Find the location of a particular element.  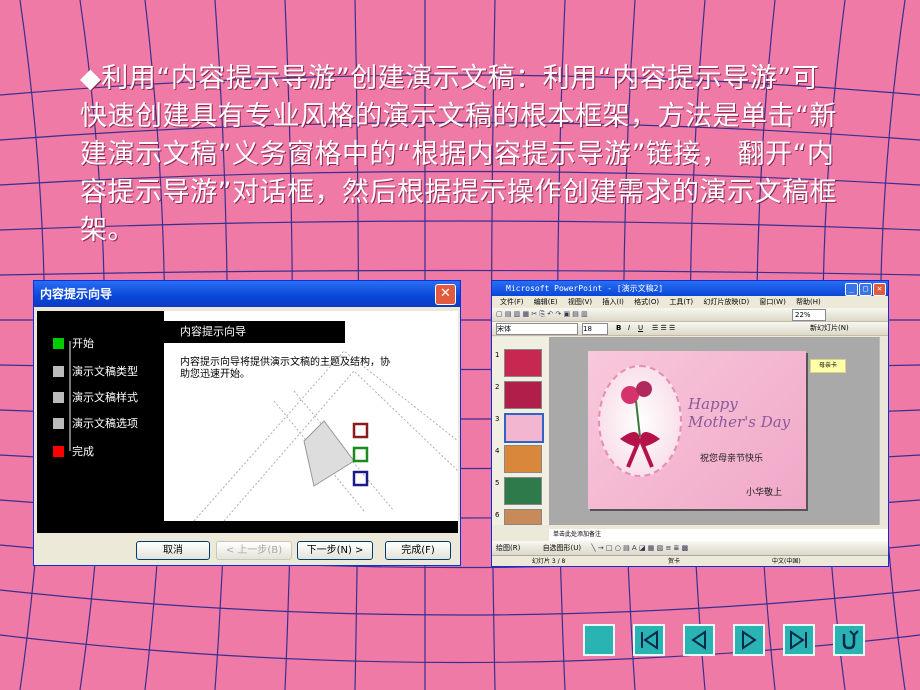

ppt-title-bar: Microsoft PowerPoint - [演示文稿2] _ □ ✕ is located at coordinates (690, 288).